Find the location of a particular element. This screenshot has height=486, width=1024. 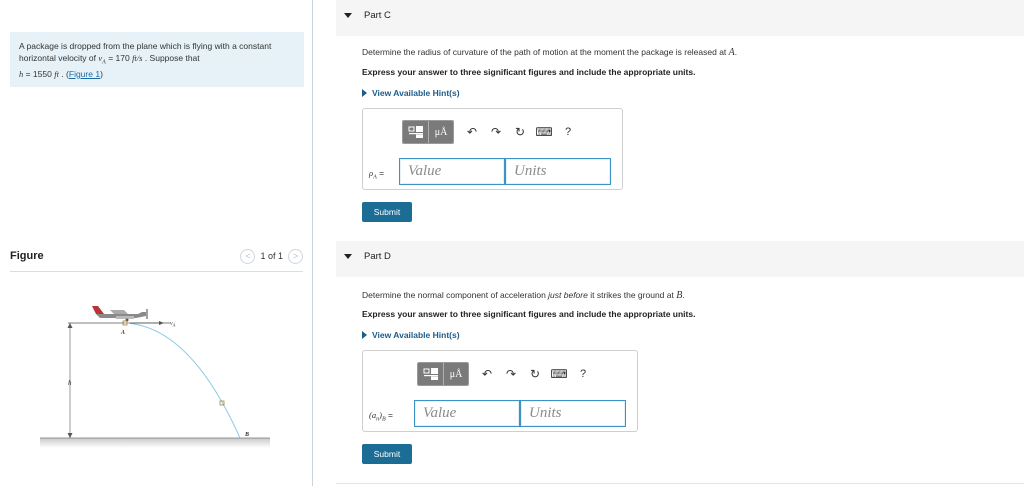

velocity-unit: ft/s is located at coordinates (137, 57).